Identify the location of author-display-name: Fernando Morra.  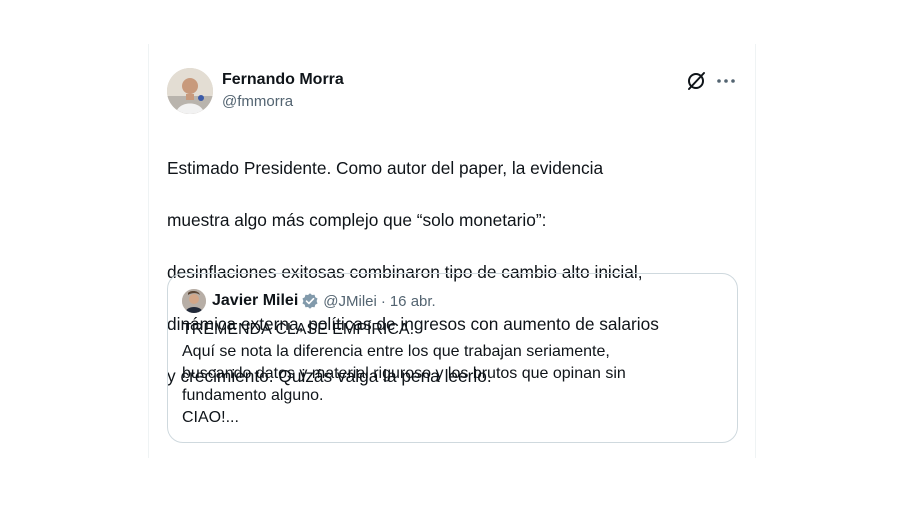
(283, 80).